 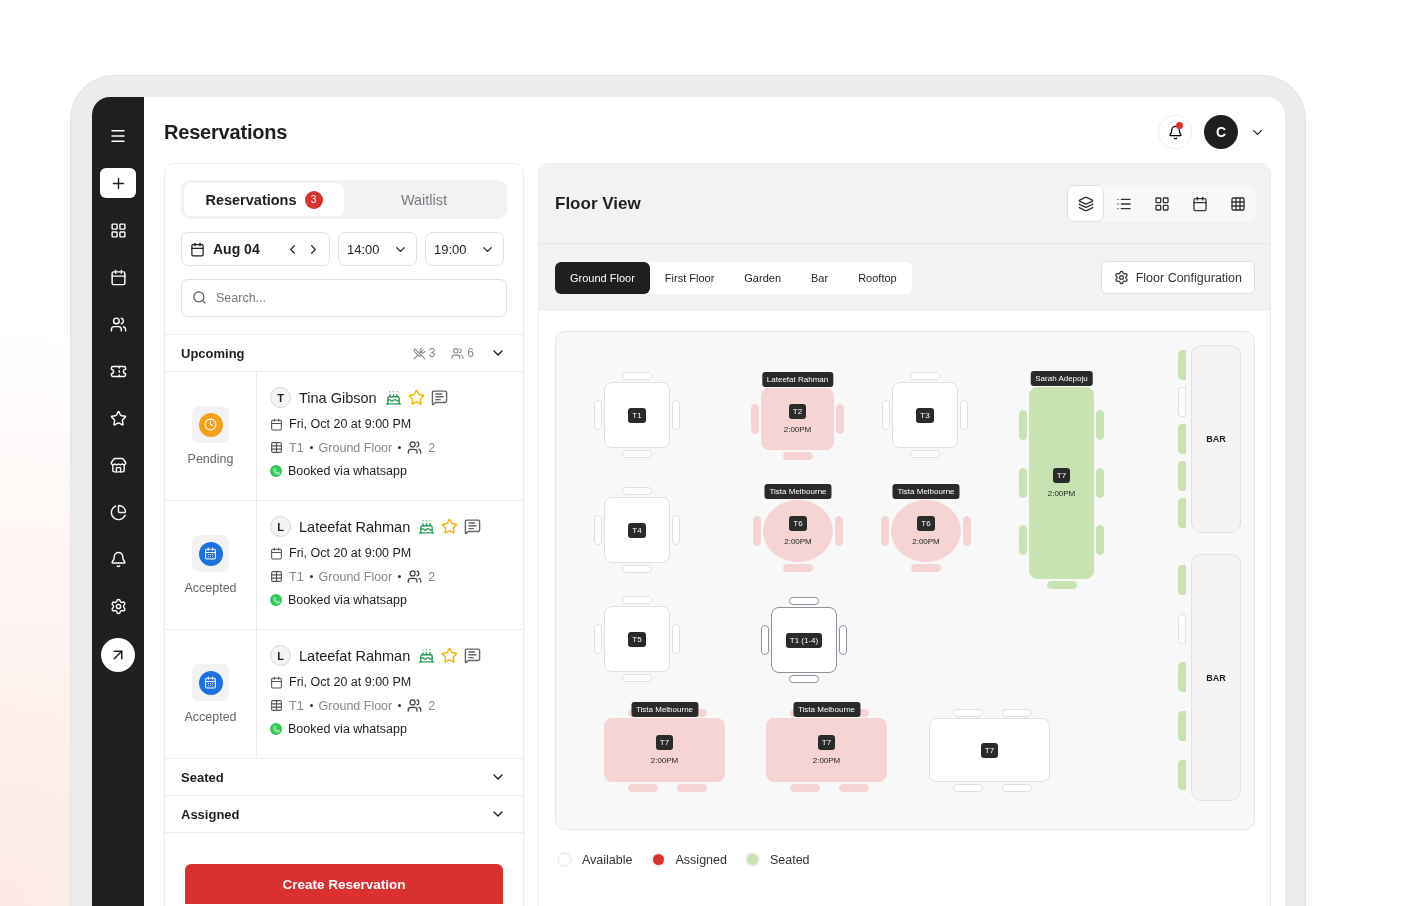 I want to click on count-badge: 3, so click(x=313, y=199).